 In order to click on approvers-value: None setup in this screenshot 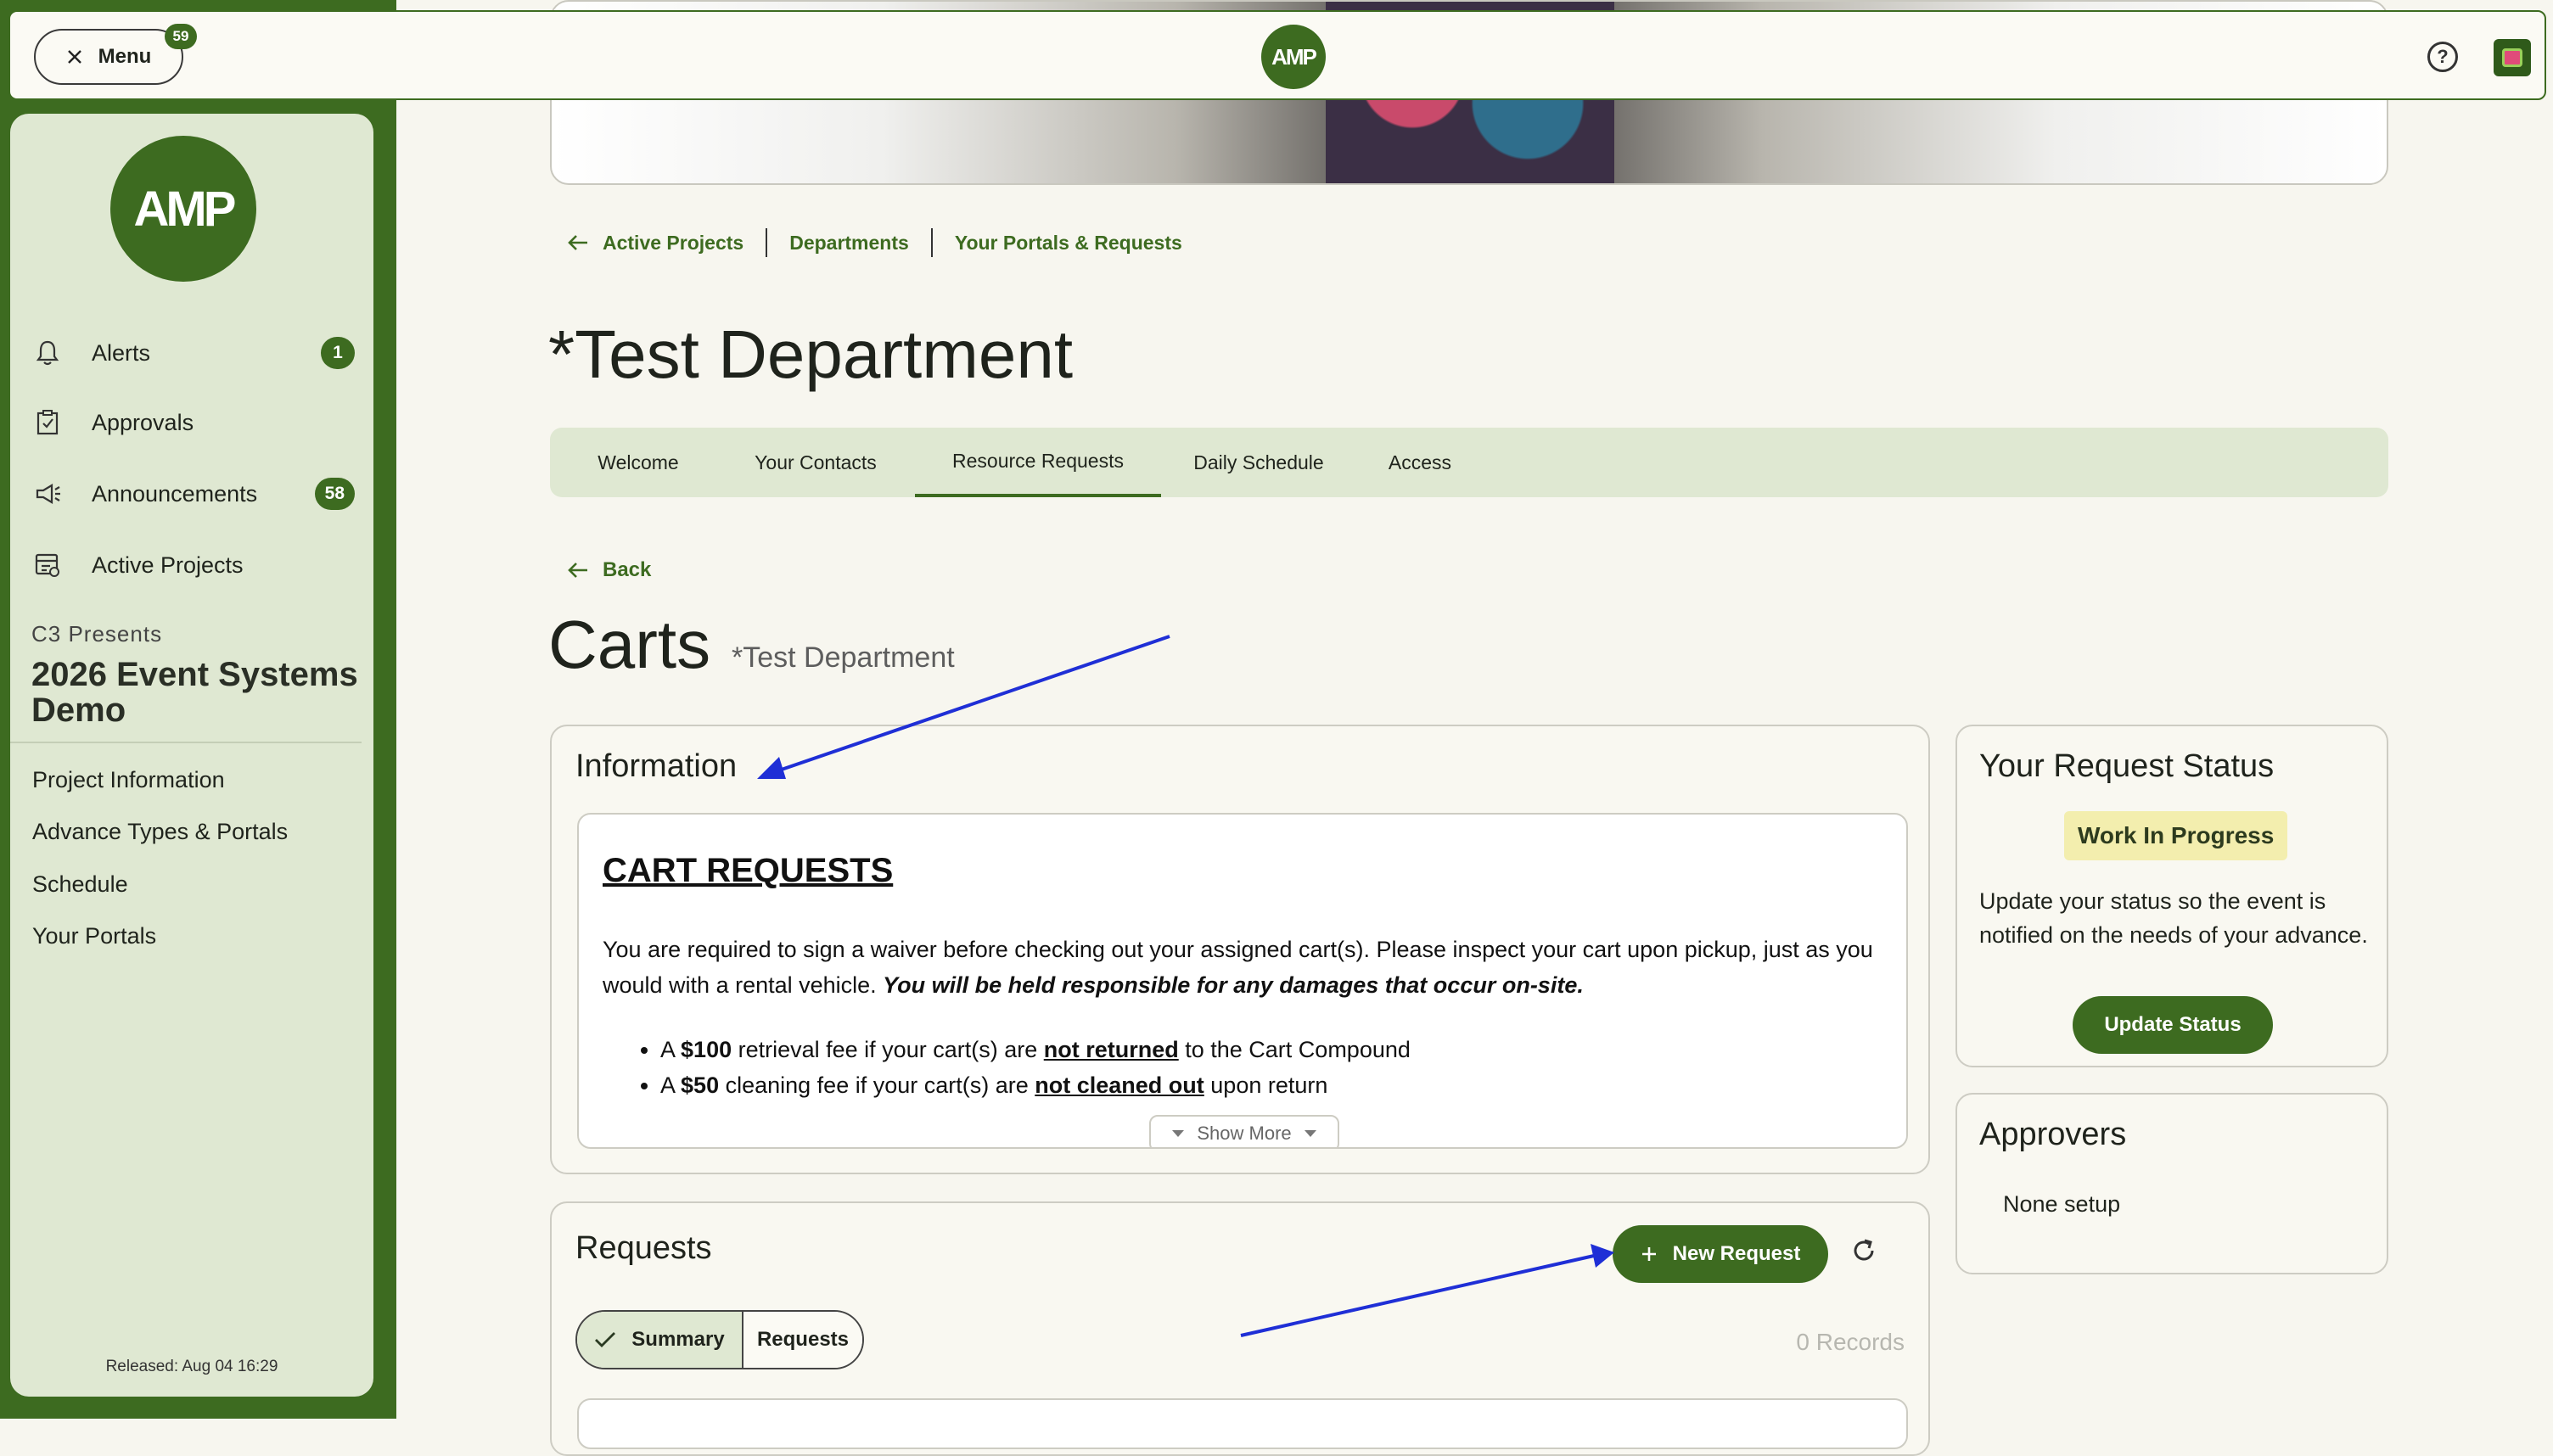, I will do `click(2062, 1204)`.